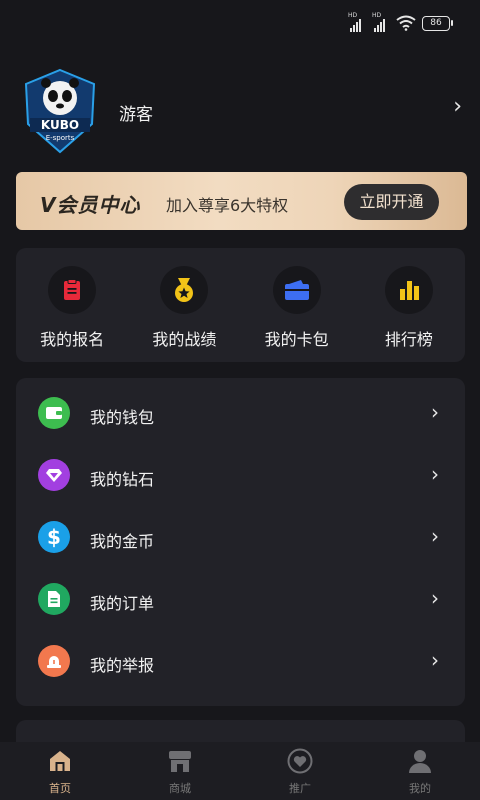 Image resolution: width=480 pixels, height=800 pixels. I want to click on wifi-icon, so click(406, 23).